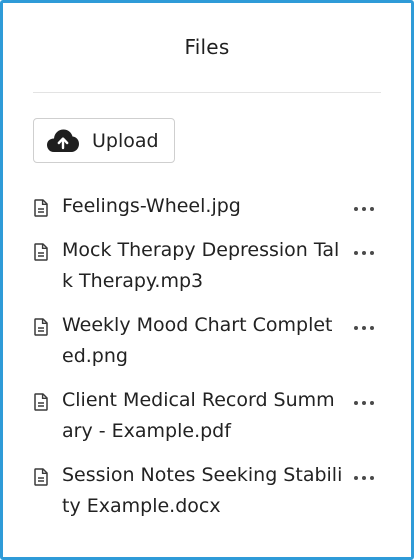 The height and width of the screenshot is (560, 414). What do you see at coordinates (207, 92) in the screenshot?
I see `divider` at bounding box center [207, 92].